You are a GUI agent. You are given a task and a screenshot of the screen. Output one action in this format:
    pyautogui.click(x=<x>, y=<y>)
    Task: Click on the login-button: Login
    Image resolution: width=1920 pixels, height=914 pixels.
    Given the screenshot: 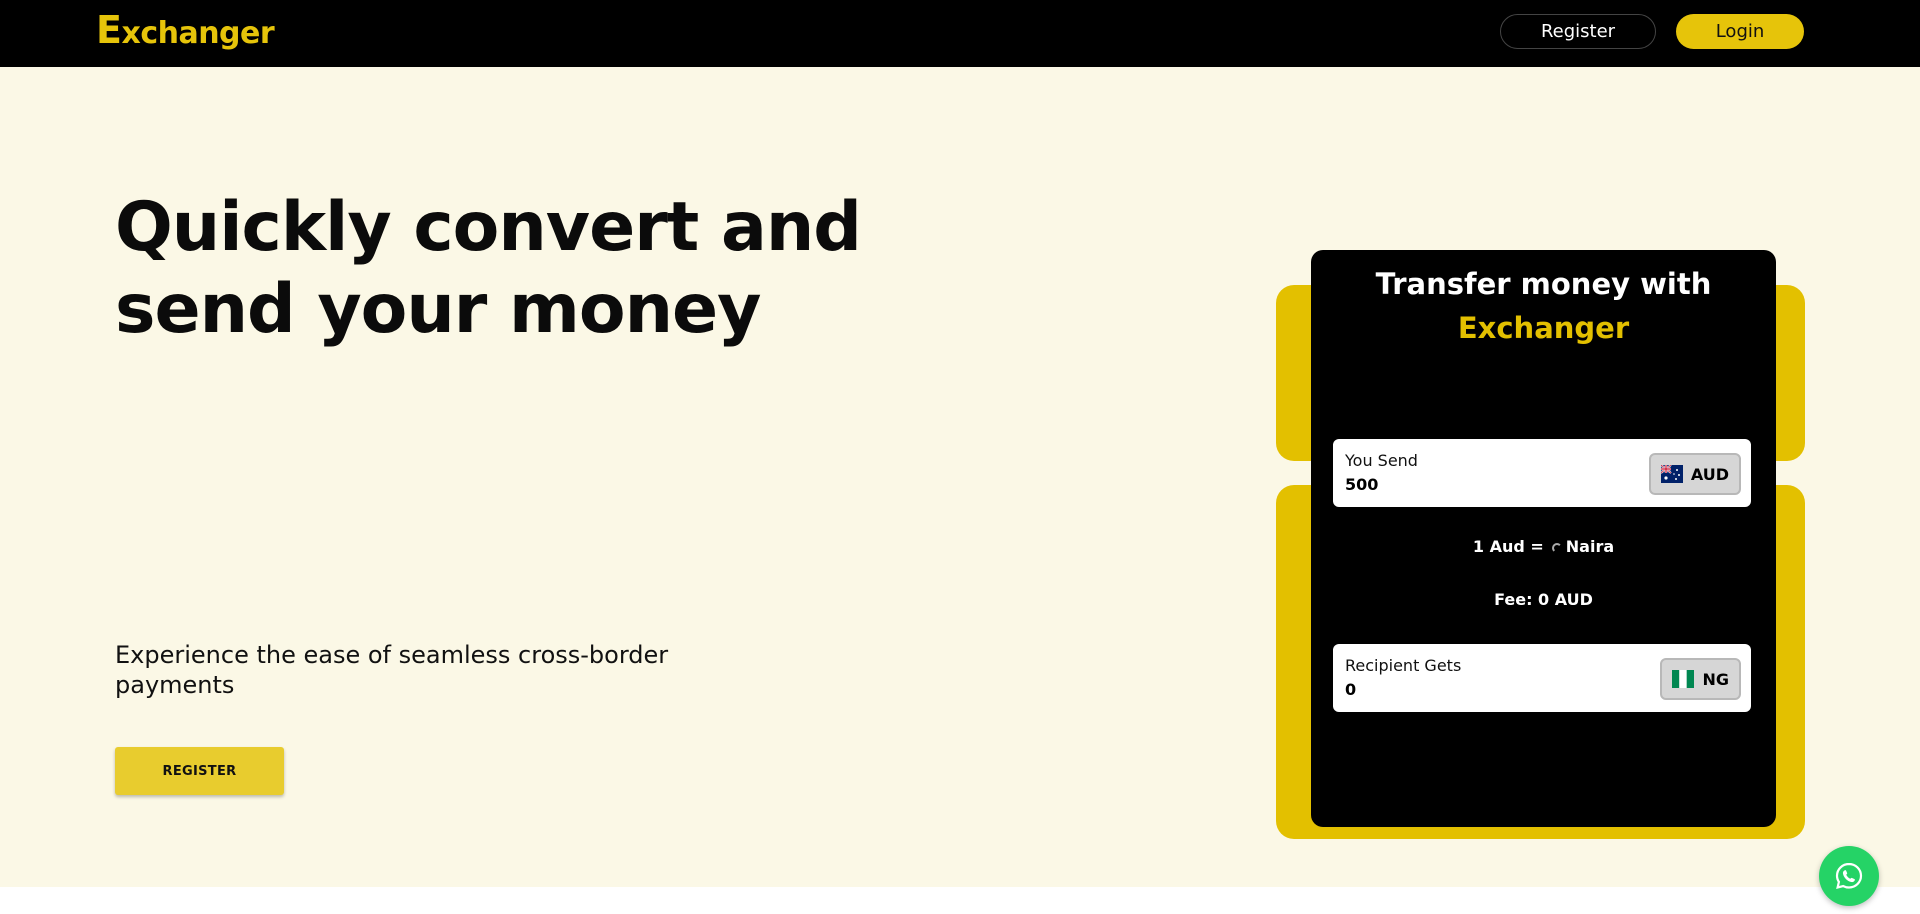 What is the action you would take?
    pyautogui.click(x=1740, y=31)
    